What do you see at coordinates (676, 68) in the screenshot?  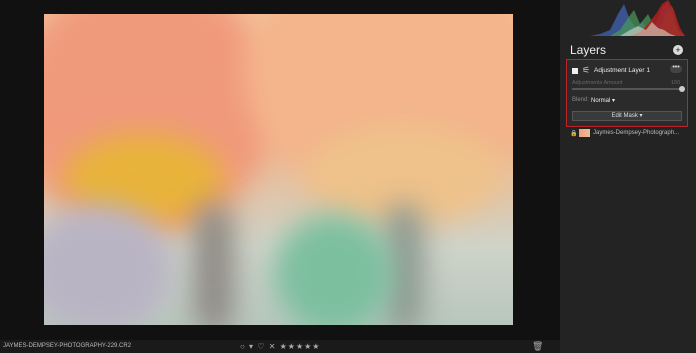 I see `layer-menu-button: •••` at bounding box center [676, 68].